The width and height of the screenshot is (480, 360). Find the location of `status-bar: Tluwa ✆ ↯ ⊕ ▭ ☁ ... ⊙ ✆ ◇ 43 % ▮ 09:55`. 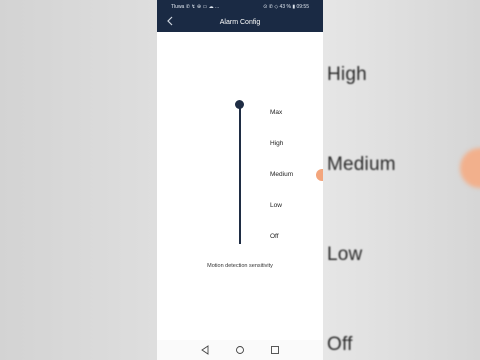

status-bar: Tluwa ✆ ↯ ⊕ ▭ ☁ ... ⊙ ✆ ◇ 43 % ▮ 09:55 is located at coordinates (240, 7).